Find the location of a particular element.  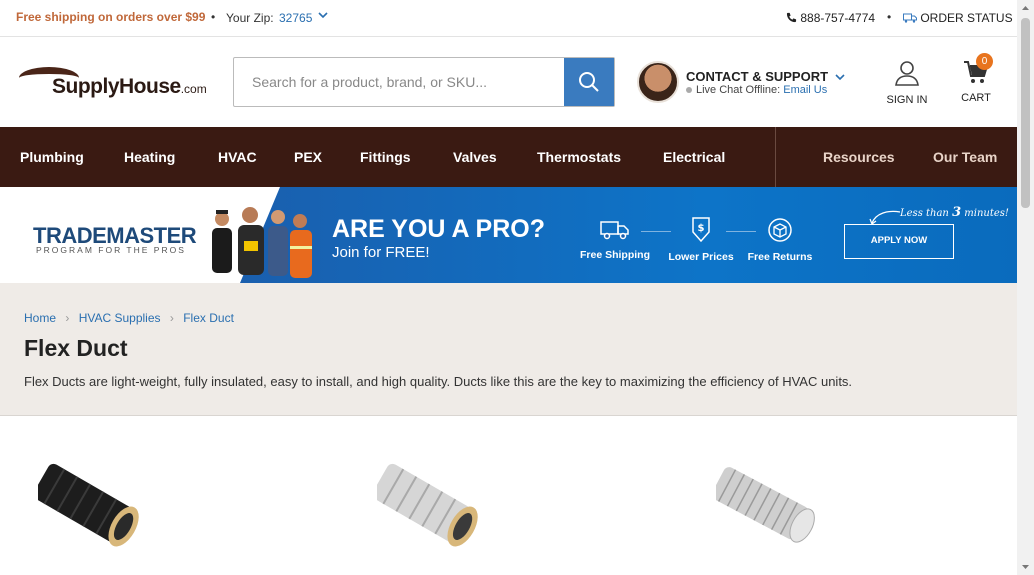

cart-button: 0 CART is located at coordinates (976, 78).